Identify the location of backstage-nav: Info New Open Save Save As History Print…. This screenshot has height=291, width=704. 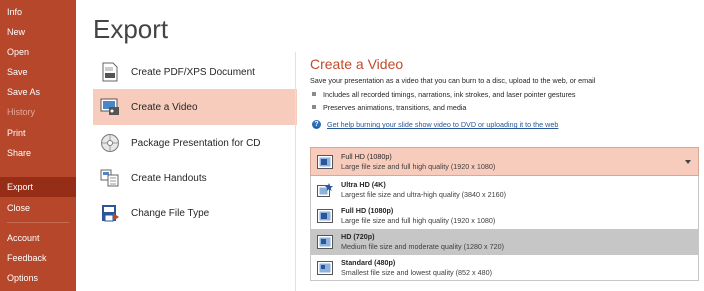
(38, 145).